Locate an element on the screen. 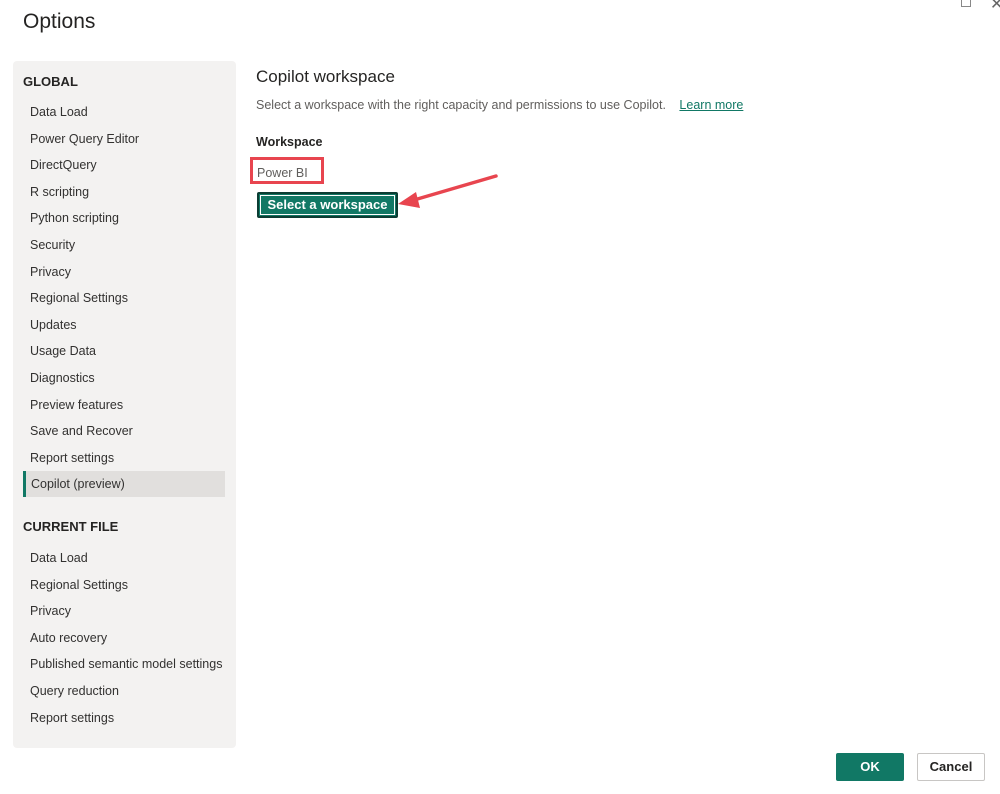 The image size is (1000, 794). sidebar-current-item-data-load: Data Load is located at coordinates (124, 558).